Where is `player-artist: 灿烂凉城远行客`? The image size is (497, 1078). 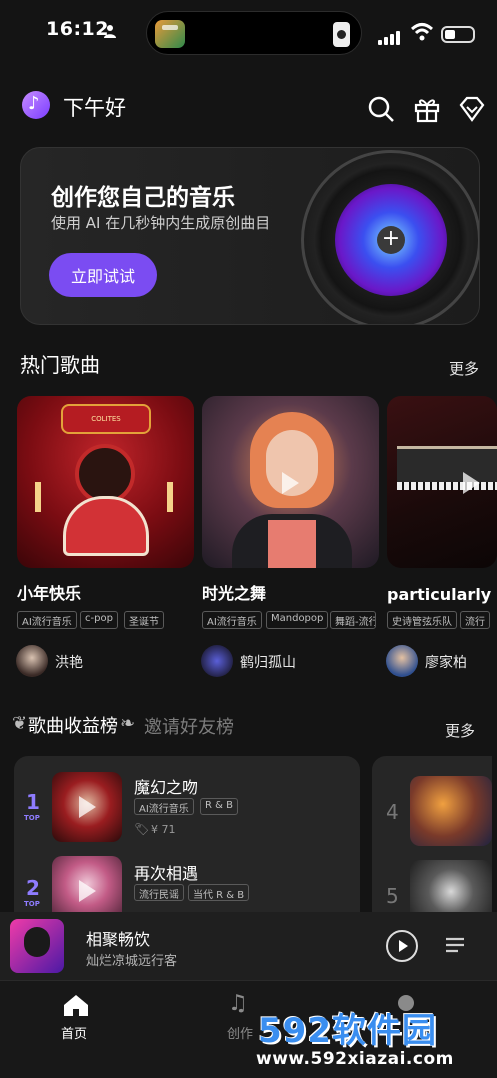 player-artist: 灿烂凉城远行客 is located at coordinates (132, 961).